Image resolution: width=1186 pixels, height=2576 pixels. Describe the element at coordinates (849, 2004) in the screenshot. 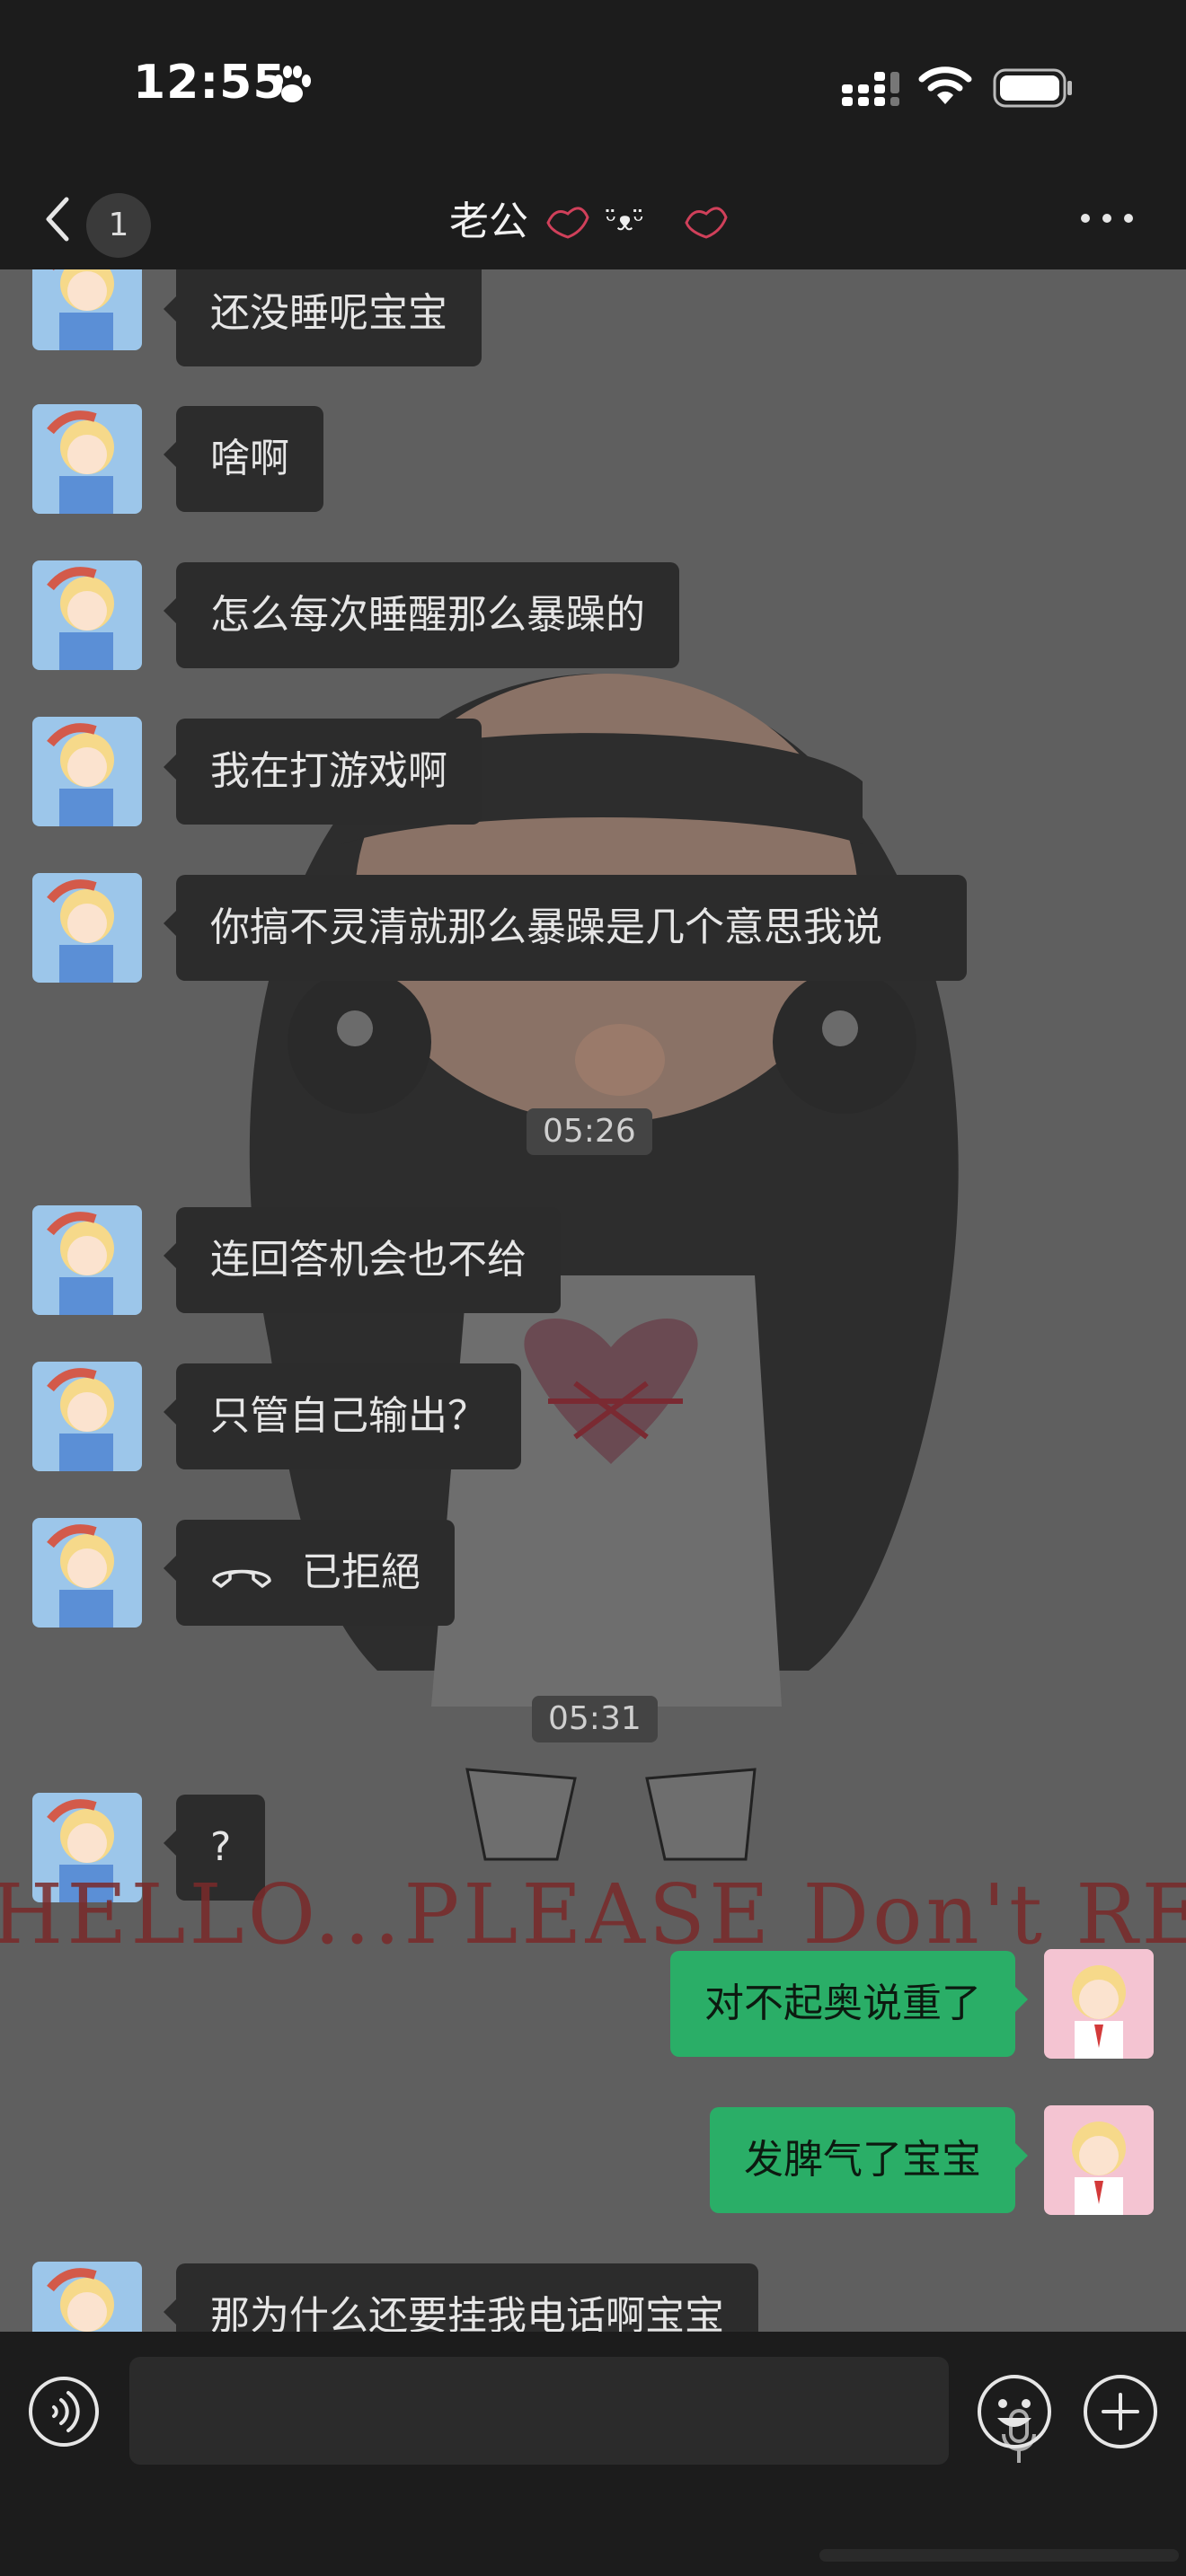

I see `message-bubble-outgoing: 对不起奥说重了` at that location.